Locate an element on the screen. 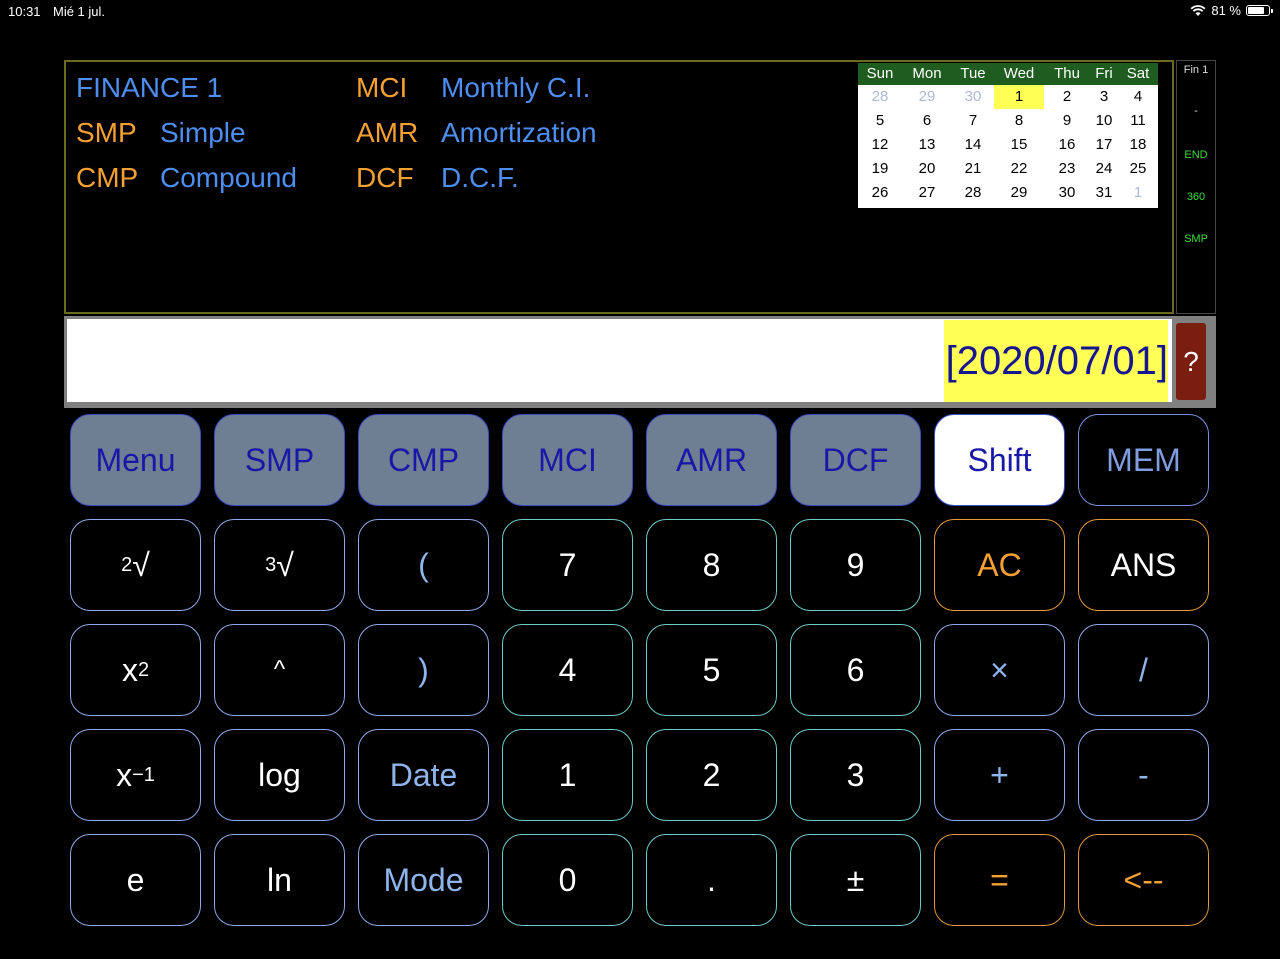 The image size is (1280, 959). entry-field: [2020/07/01] is located at coordinates (619, 360).